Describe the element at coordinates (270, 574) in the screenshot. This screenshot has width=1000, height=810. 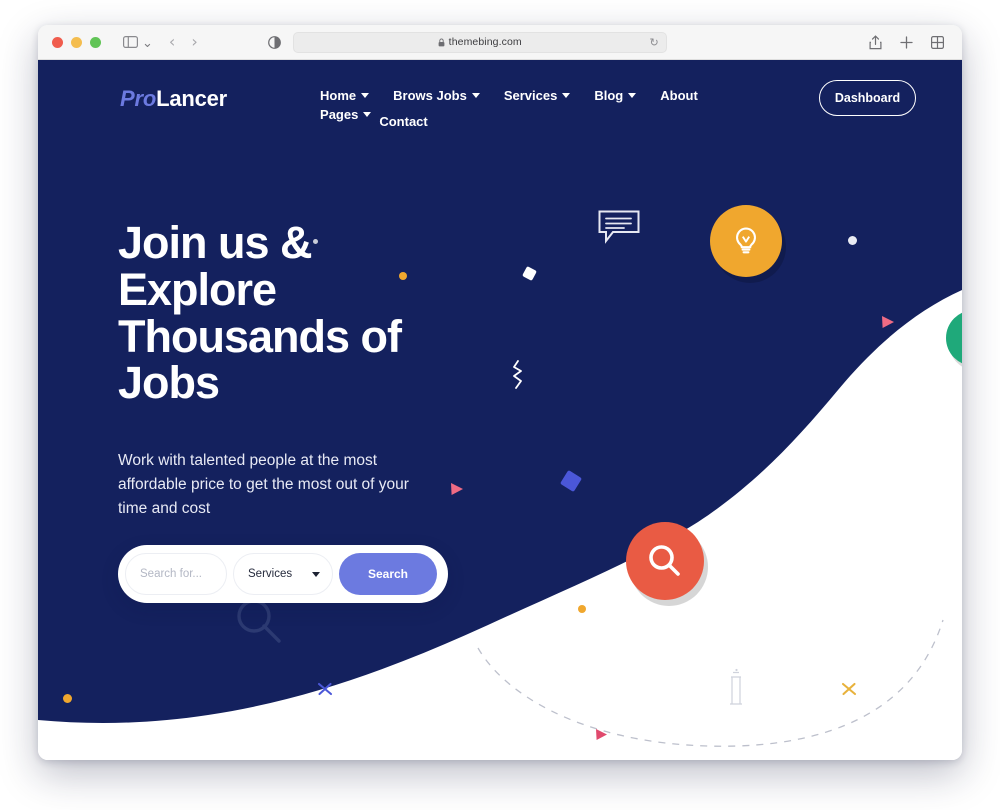
I see `category-select-value: Services` at that location.